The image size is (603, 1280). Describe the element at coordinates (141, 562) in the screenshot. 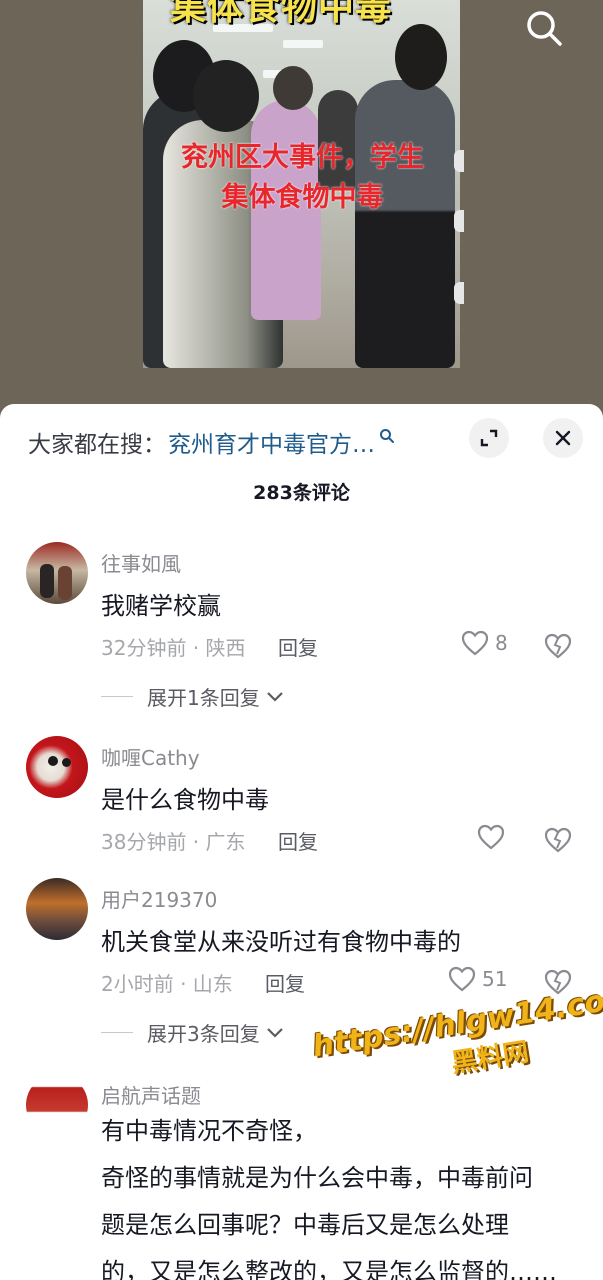

I see `comment-username: 往事如風` at that location.